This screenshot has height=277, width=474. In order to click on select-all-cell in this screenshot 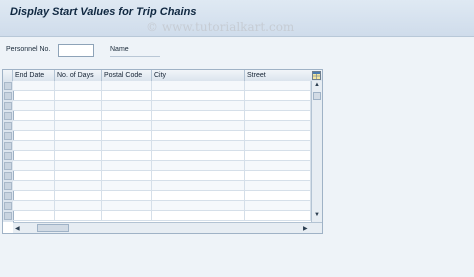, I will do `click(8, 75)`.